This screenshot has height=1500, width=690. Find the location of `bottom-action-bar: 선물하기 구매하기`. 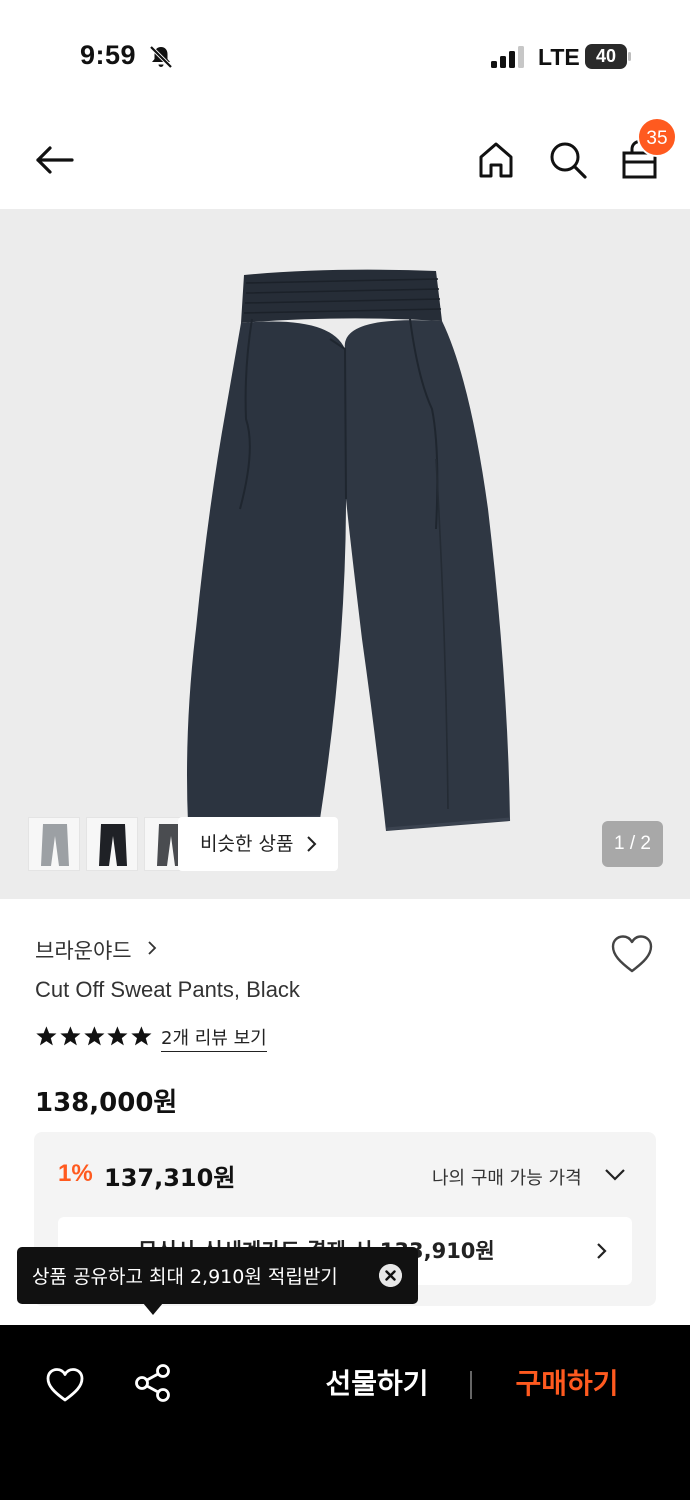

bottom-action-bar: 선물하기 구매하기 is located at coordinates (345, 1412).